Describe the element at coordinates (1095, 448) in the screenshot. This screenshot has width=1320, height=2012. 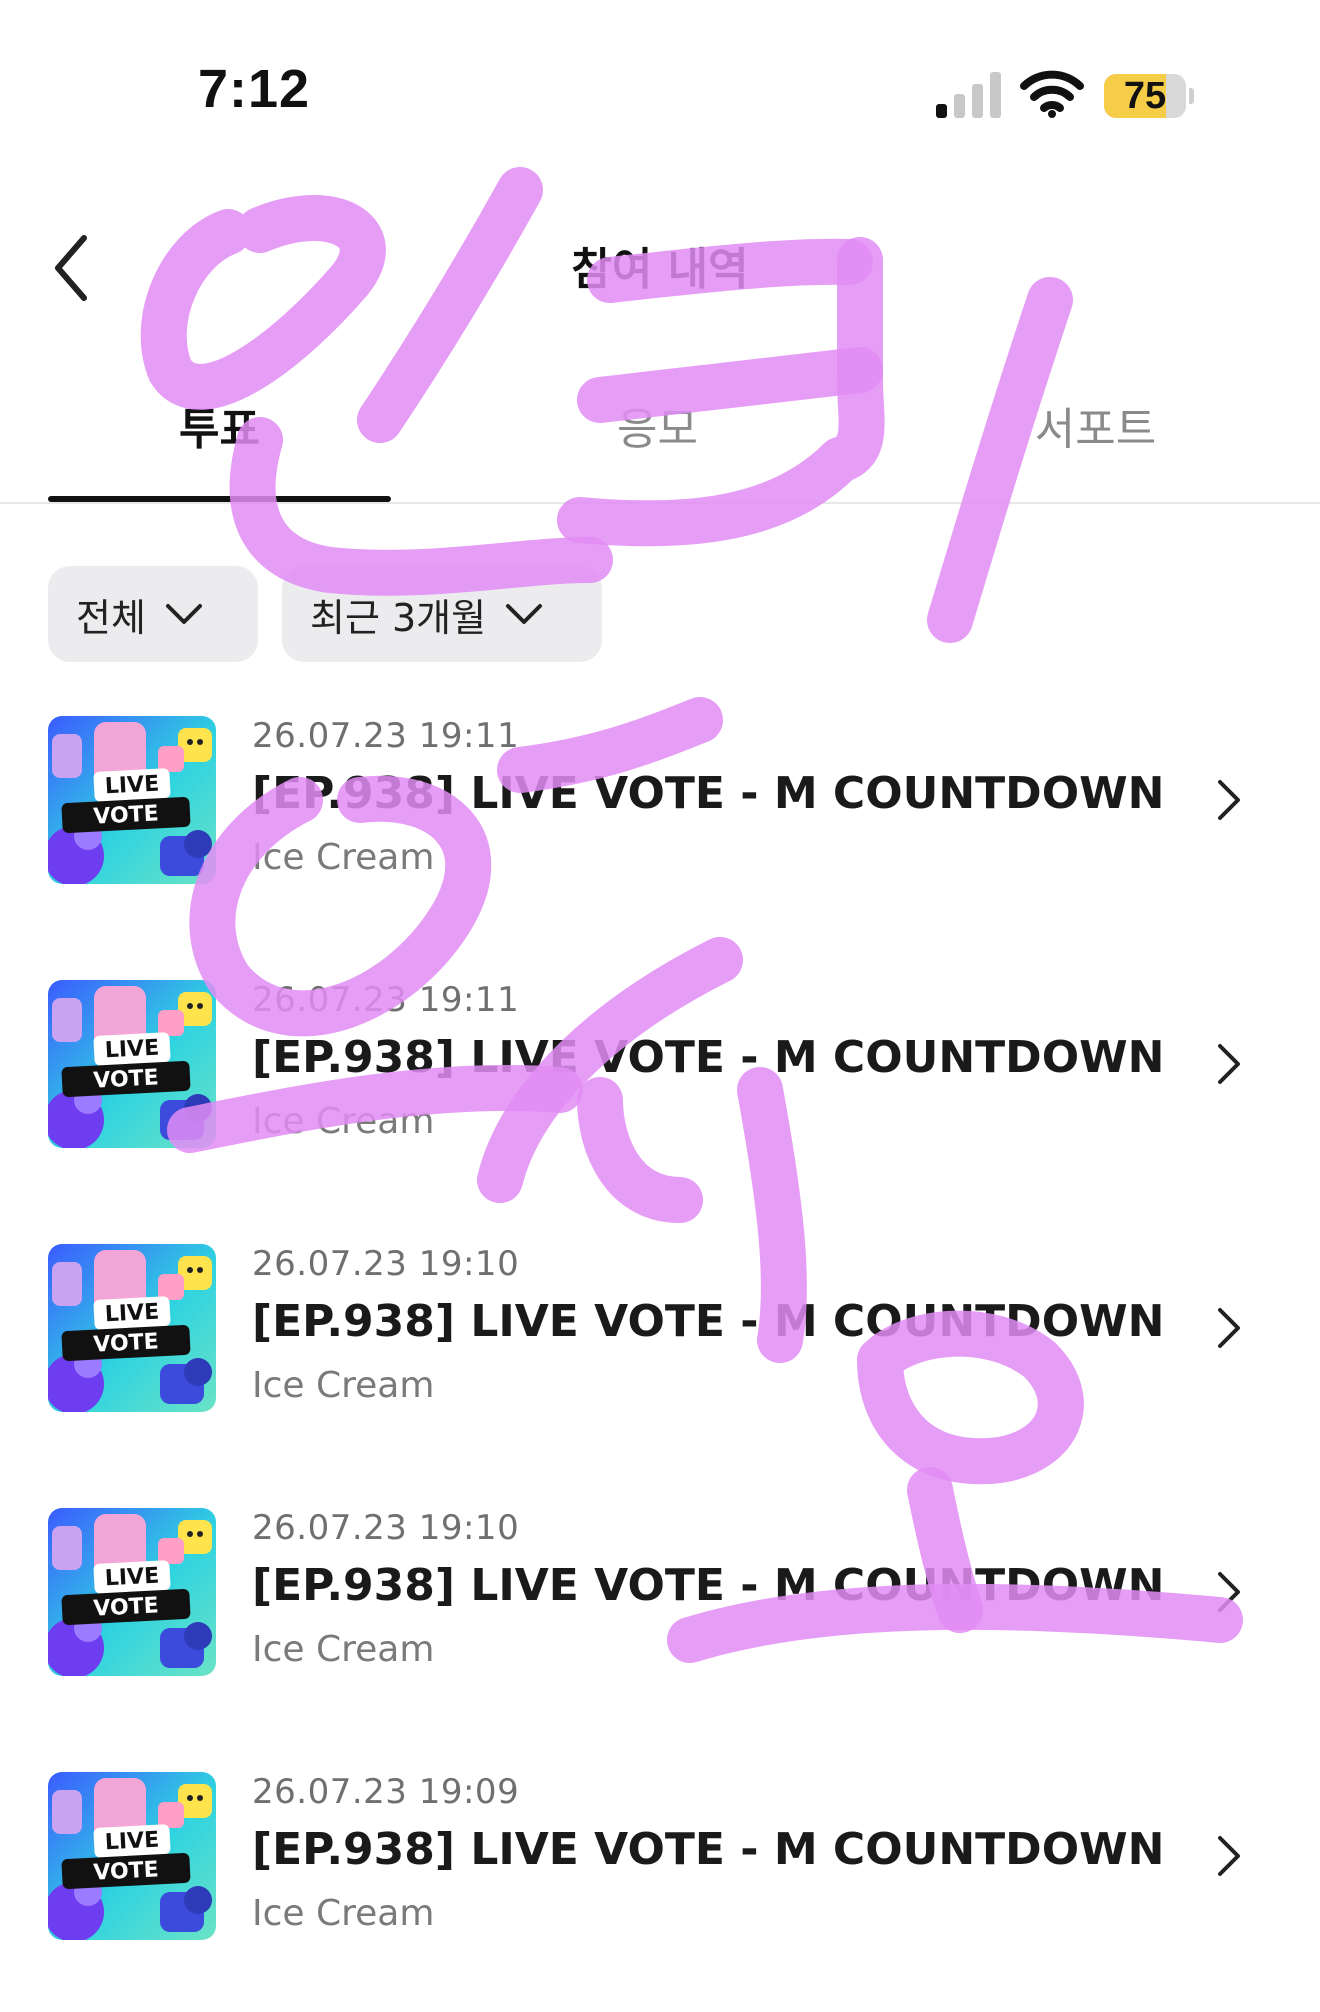
I see `tab-support: 서포트` at that location.